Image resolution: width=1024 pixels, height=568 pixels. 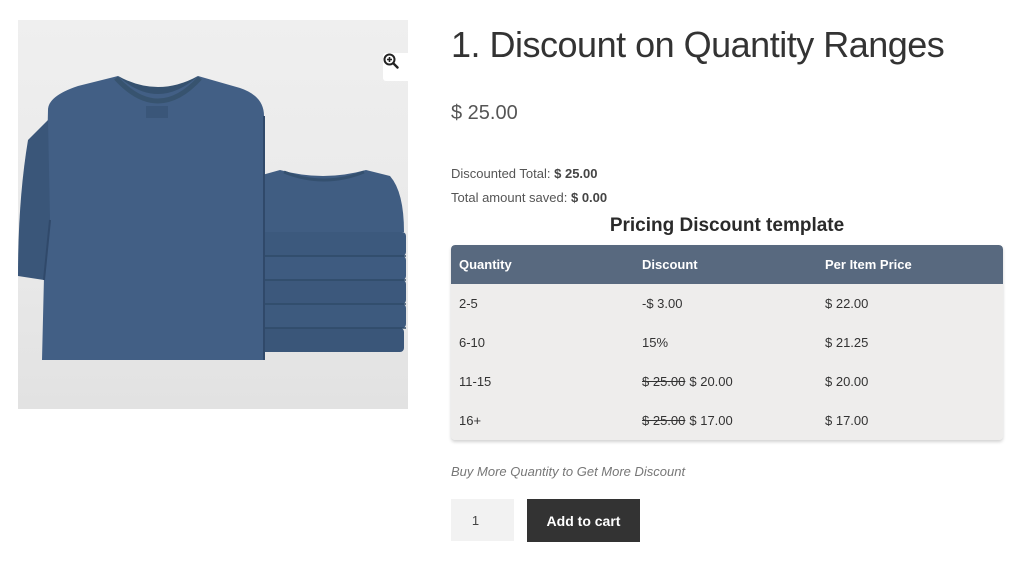 I want to click on discounted-total-value: $ 25.00, so click(x=576, y=173).